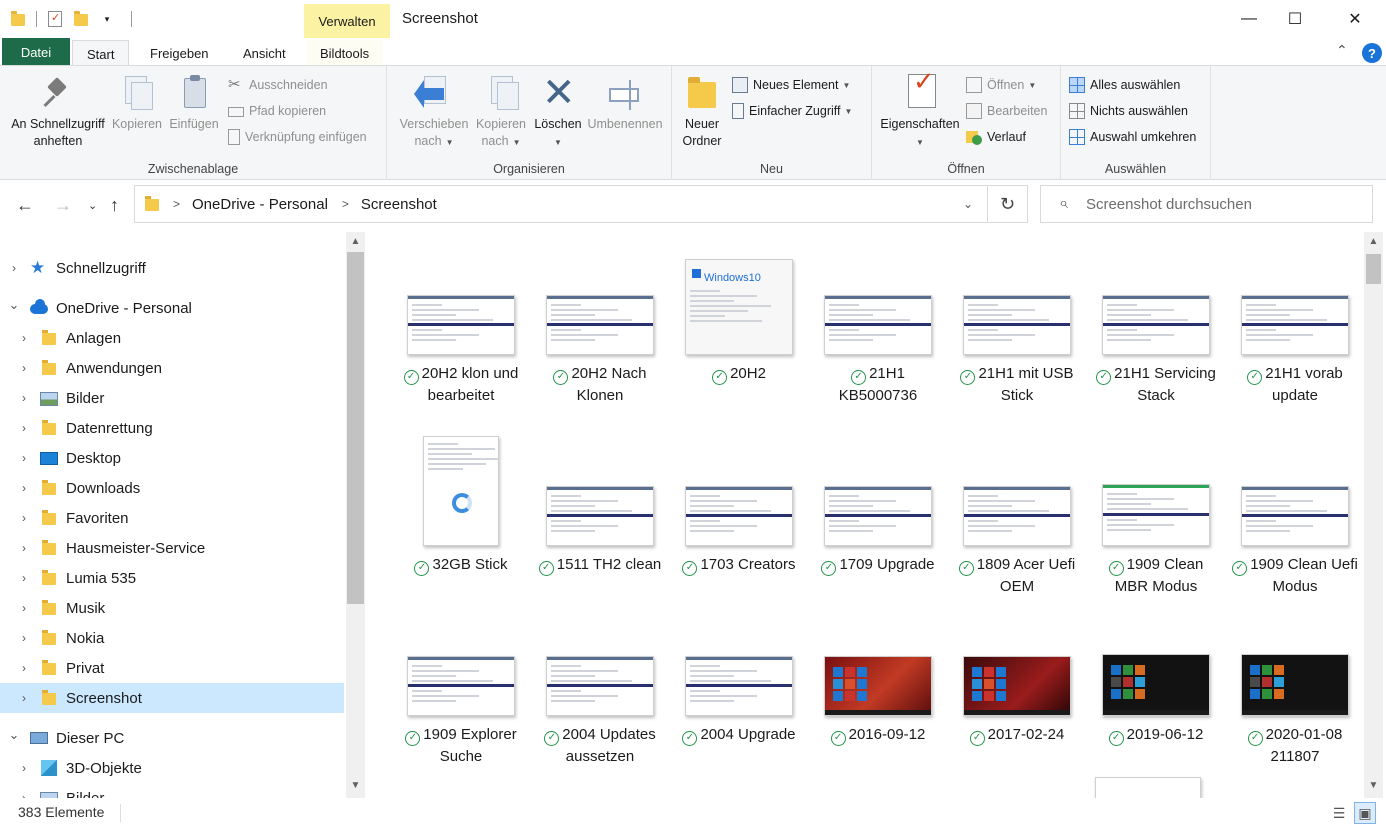 Image resolution: width=1386 pixels, height=828 pixels. Describe the element at coordinates (1355, 19) in the screenshot. I see `close-button: ✕` at that location.